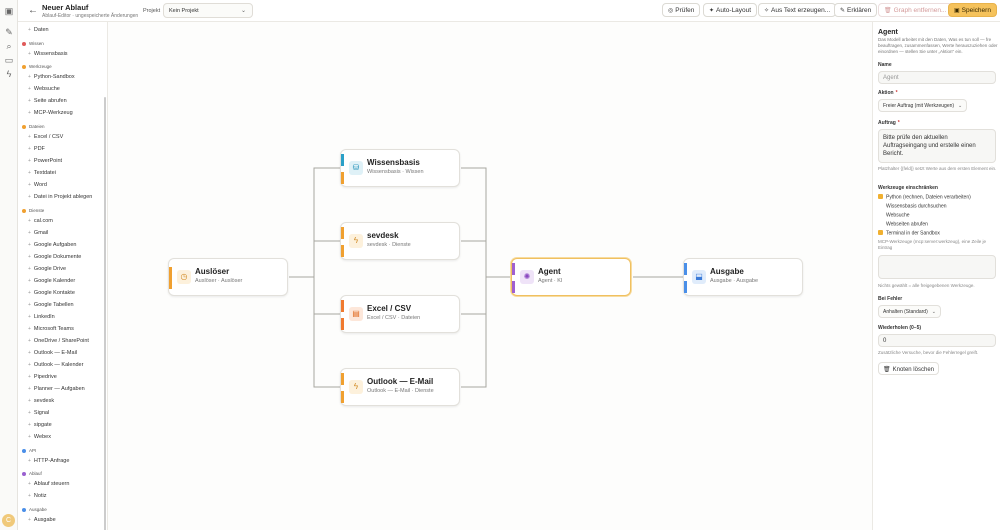  What do you see at coordinates (909, 233) in the screenshot?
I see `tool-checkbox: Terminal in der Sandbox` at bounding box center [909, 233].